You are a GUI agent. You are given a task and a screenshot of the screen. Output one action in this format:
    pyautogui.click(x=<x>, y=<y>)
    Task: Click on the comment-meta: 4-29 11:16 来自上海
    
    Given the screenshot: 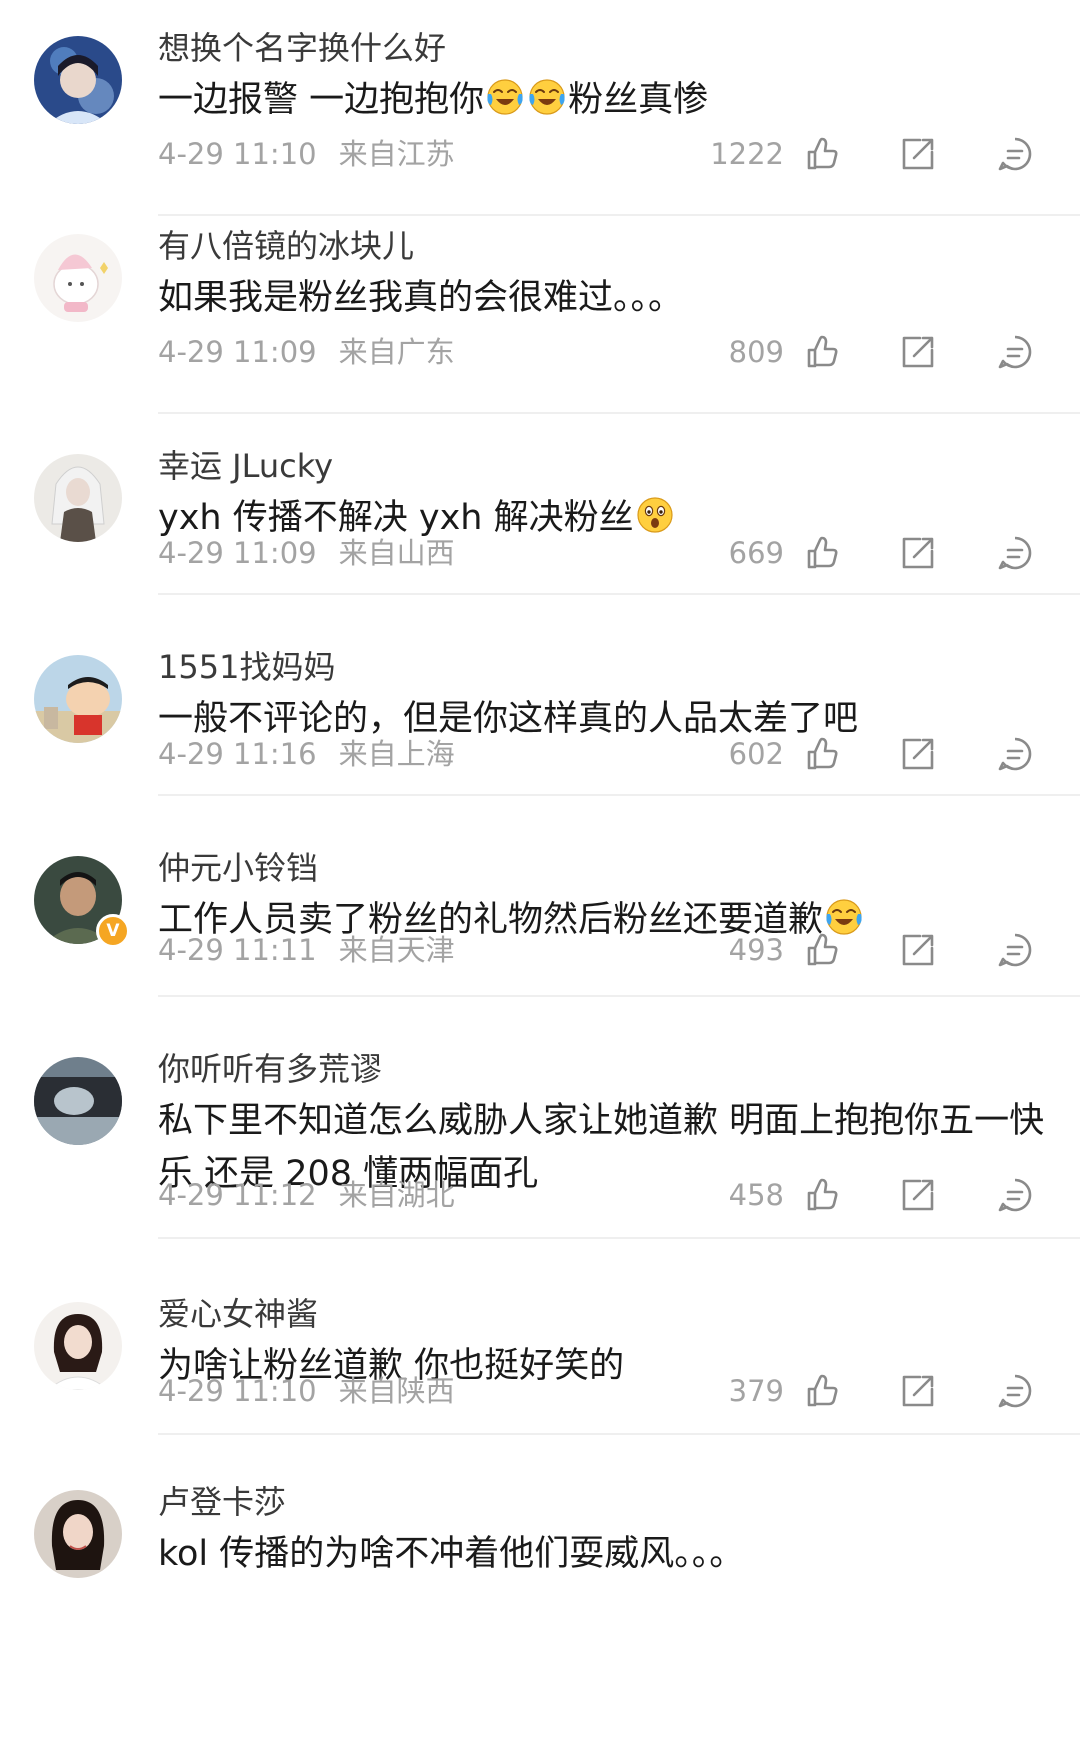 What is the action you would take?
    pyautogui.click(x=306, y=754)
    